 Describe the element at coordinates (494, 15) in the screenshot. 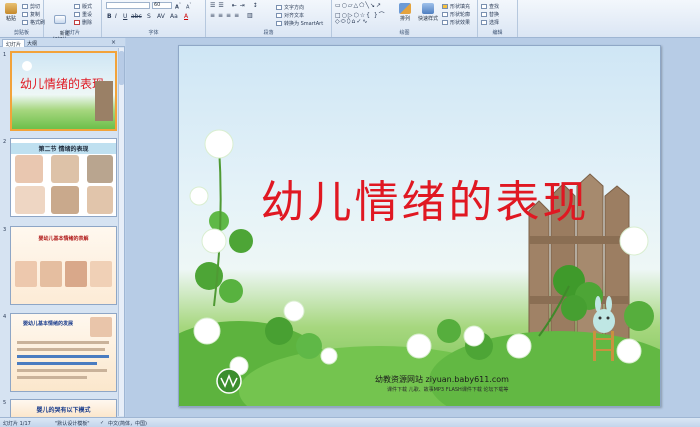

I see `replace-label: 替换` at that location.